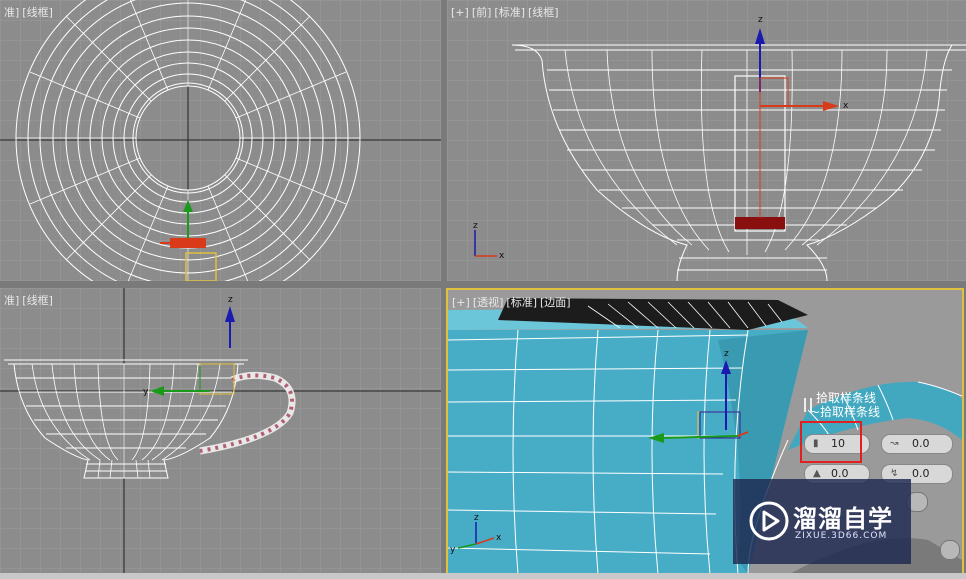 Image resolution: width=966 pixels, height=579 pixels. What do you see at coordinates (846, 106) in the screenshot?
I see `front-axis-x-label: x` at bounding box center [846, 106].